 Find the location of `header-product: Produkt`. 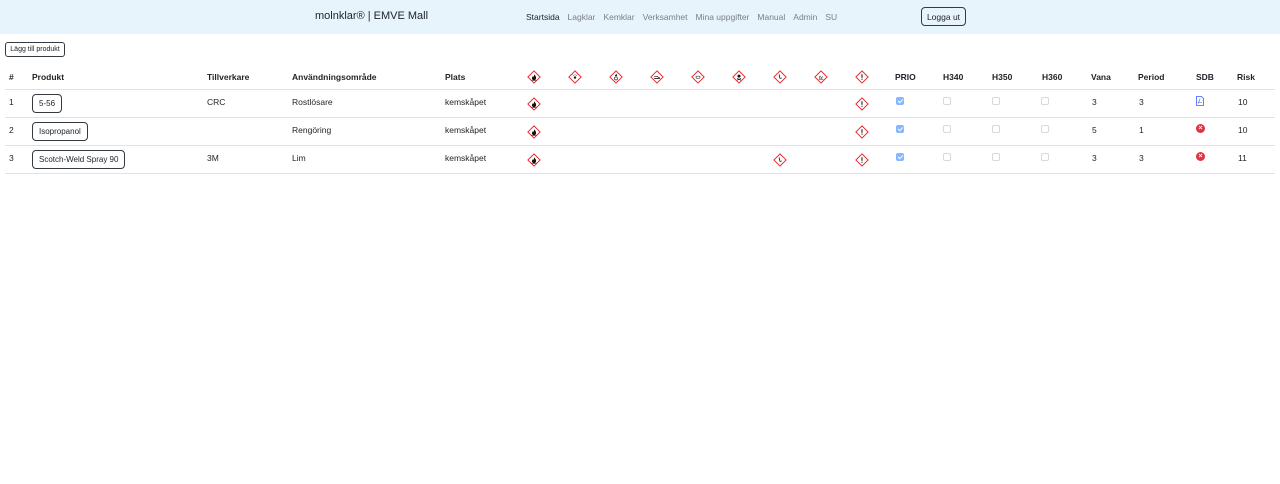

header-product: Produkt is located at coordinates (48, 76).